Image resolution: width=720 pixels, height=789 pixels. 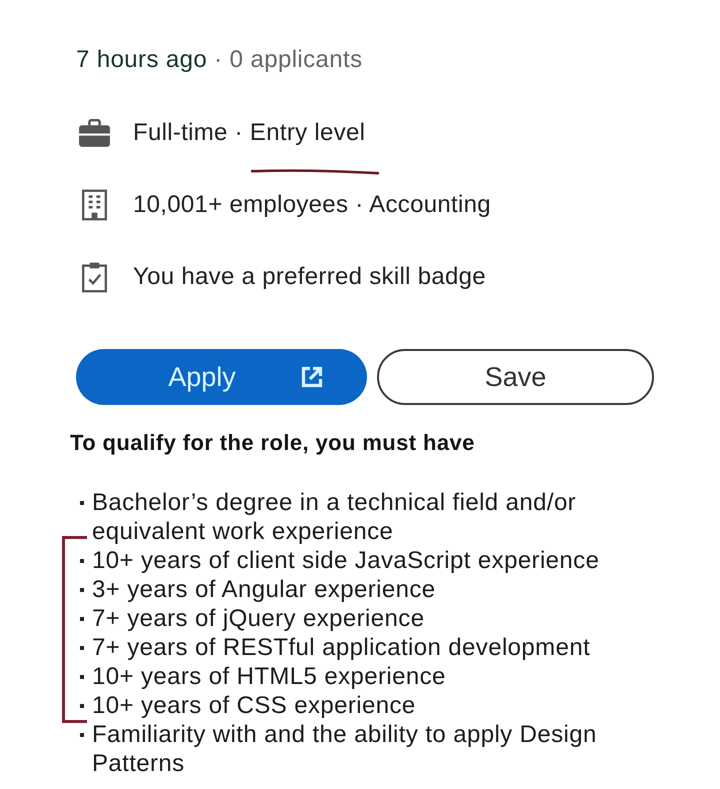 What do you see at coordinates (273, 443) in the screenshot?
I see `requirements-heading: To qualify for the role, you must have` at bounding box center [273, 443].